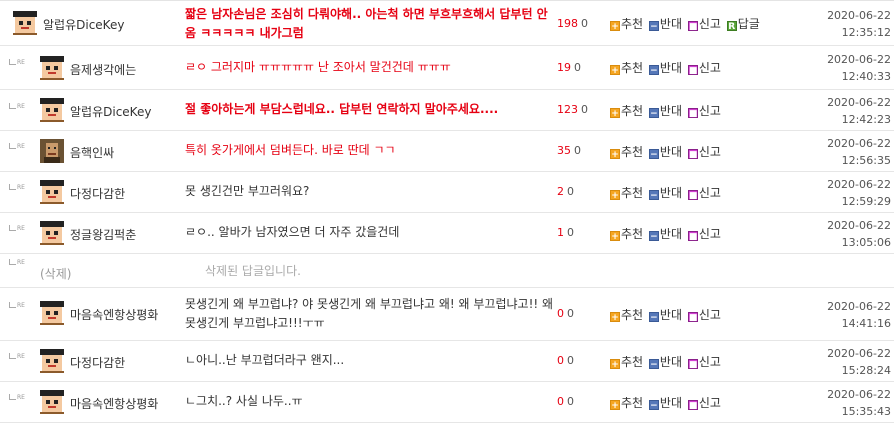  What do you see at coordinates (866, 411) in the screenshot?
I see `time-text: 15:35:43` at bounding box center [866, 411].